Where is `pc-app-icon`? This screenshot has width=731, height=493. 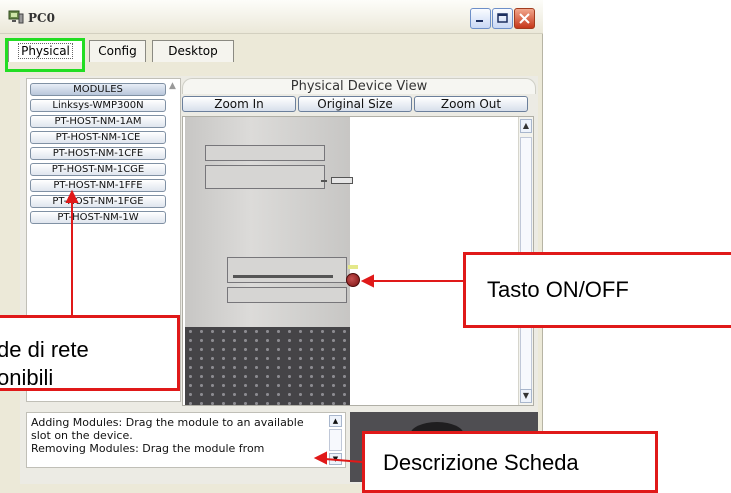
pc-app-icon is located at coordinates (16, 17).